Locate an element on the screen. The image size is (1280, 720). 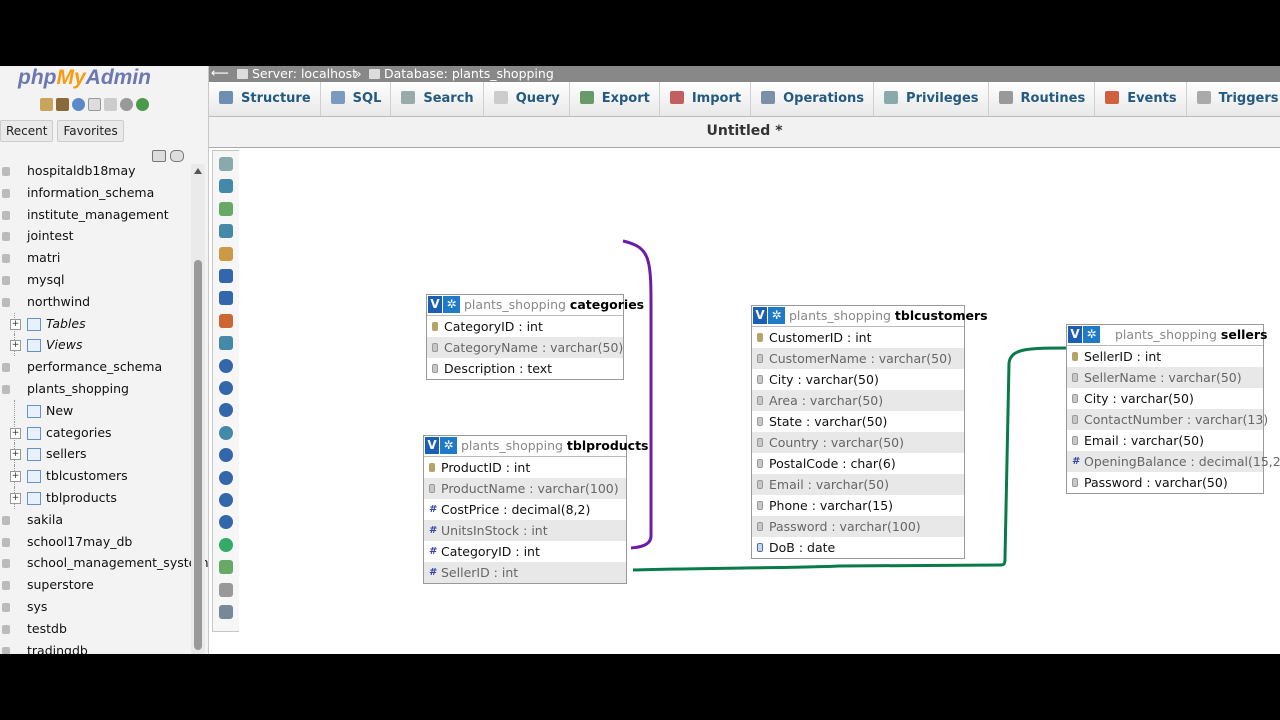
tree-item-database: superstore is located at coordinates (95, 585).